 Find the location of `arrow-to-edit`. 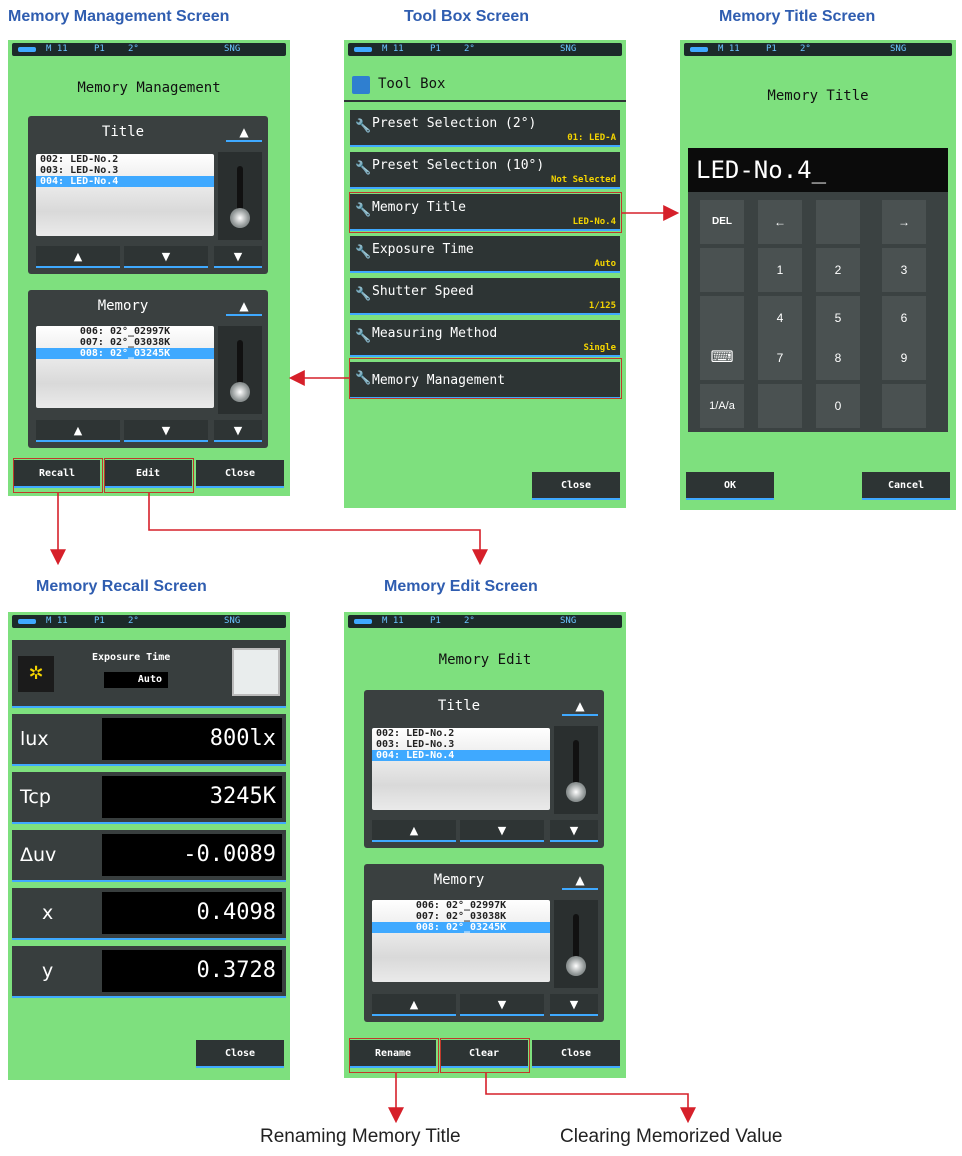

arrow-to-edit is located at coordinates (318, 529).